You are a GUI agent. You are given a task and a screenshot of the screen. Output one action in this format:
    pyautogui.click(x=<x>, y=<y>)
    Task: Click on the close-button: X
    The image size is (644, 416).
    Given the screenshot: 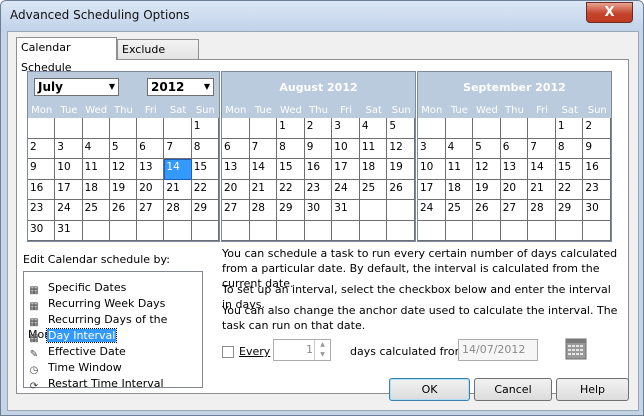 What is the action you would take?
    pyautogui.click(x=609, y=12)
    